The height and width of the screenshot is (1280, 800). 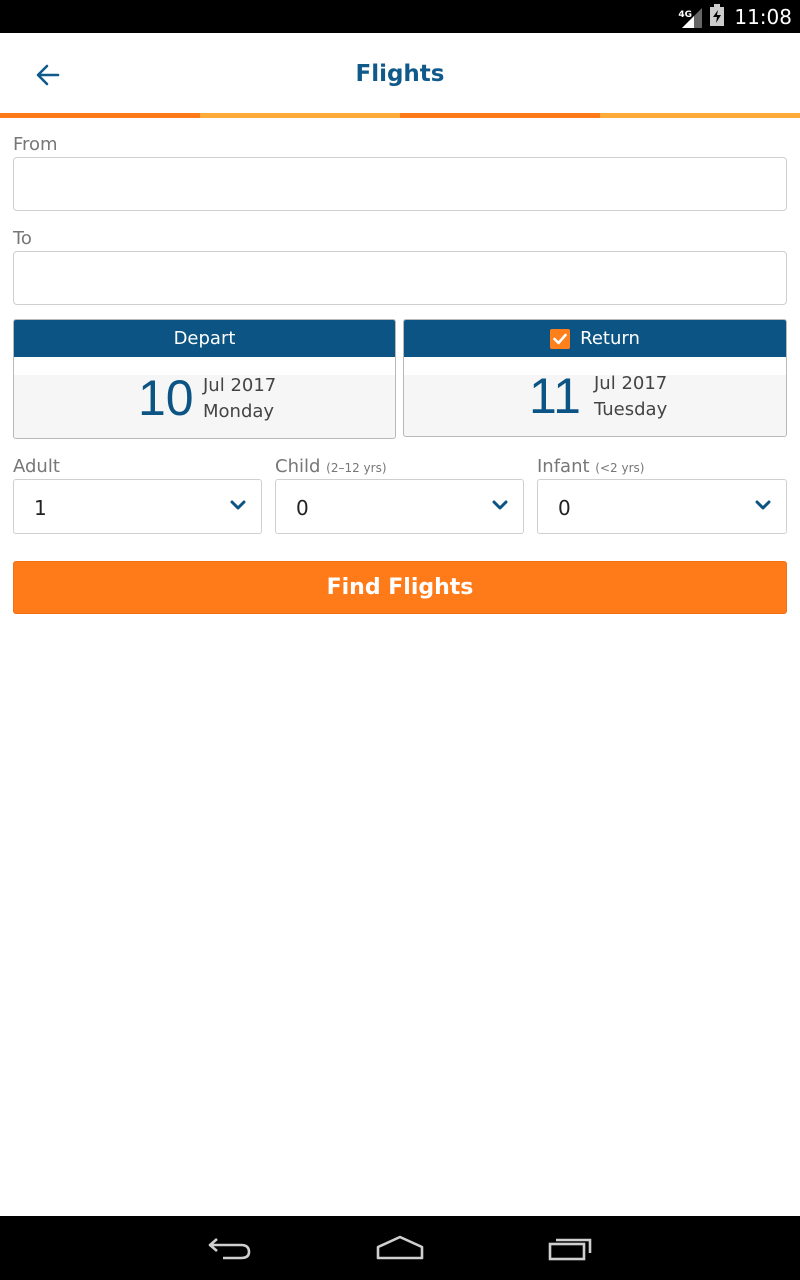 I want to click on return-checkbox, so click(x=560, y=338).